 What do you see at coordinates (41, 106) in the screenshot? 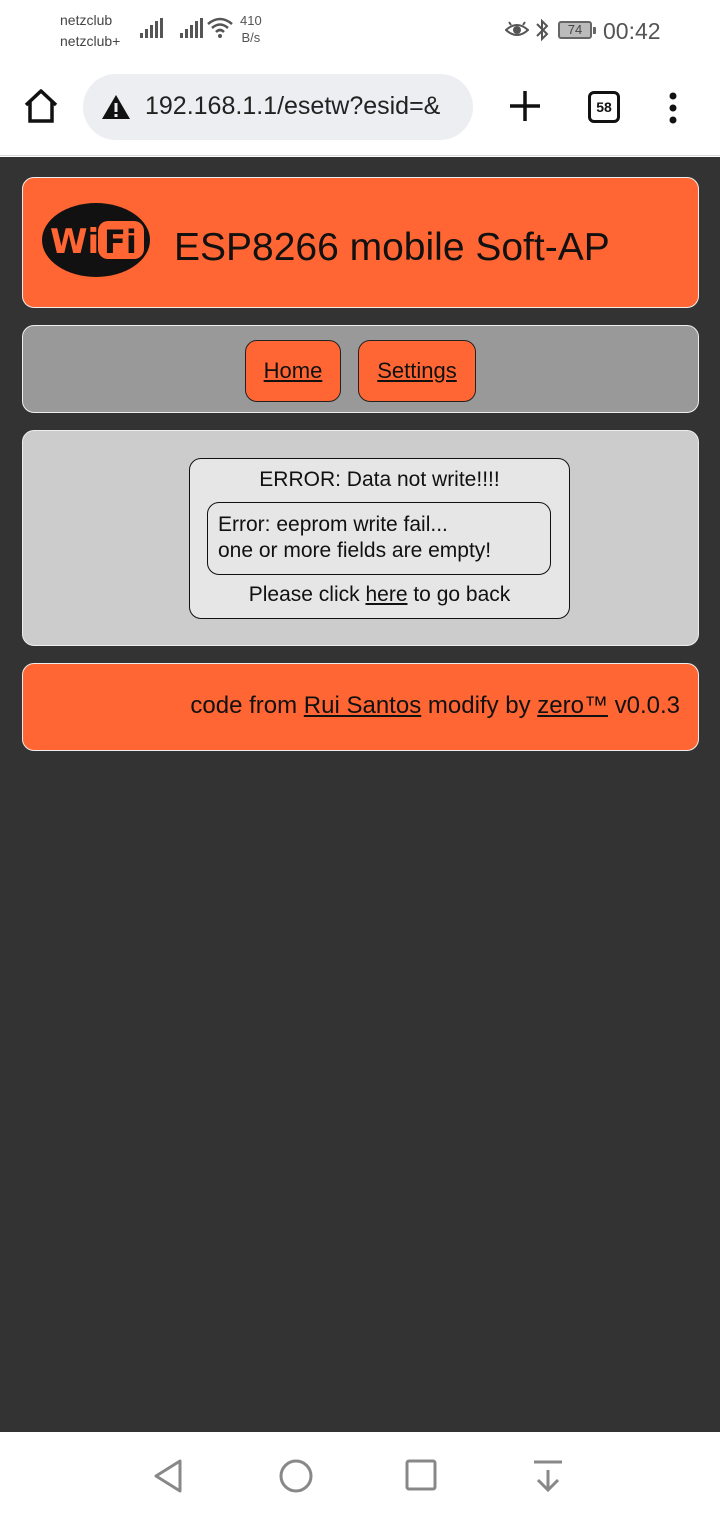
I see `home-icon` at bounding box center [41, 106].